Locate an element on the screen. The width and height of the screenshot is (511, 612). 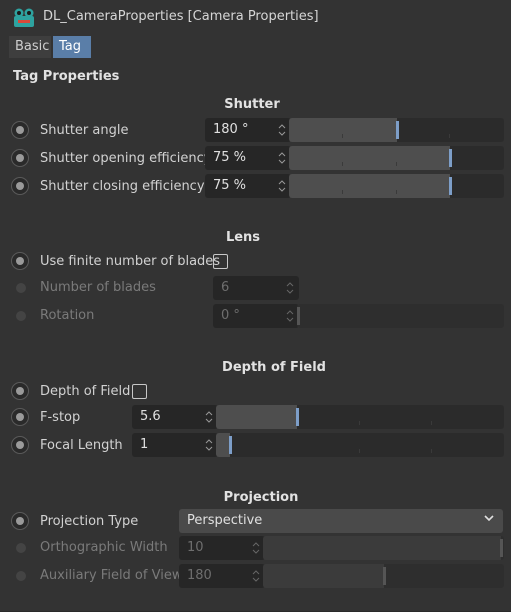
auxiliary-fov-slider is located at coordinates (383, 576).